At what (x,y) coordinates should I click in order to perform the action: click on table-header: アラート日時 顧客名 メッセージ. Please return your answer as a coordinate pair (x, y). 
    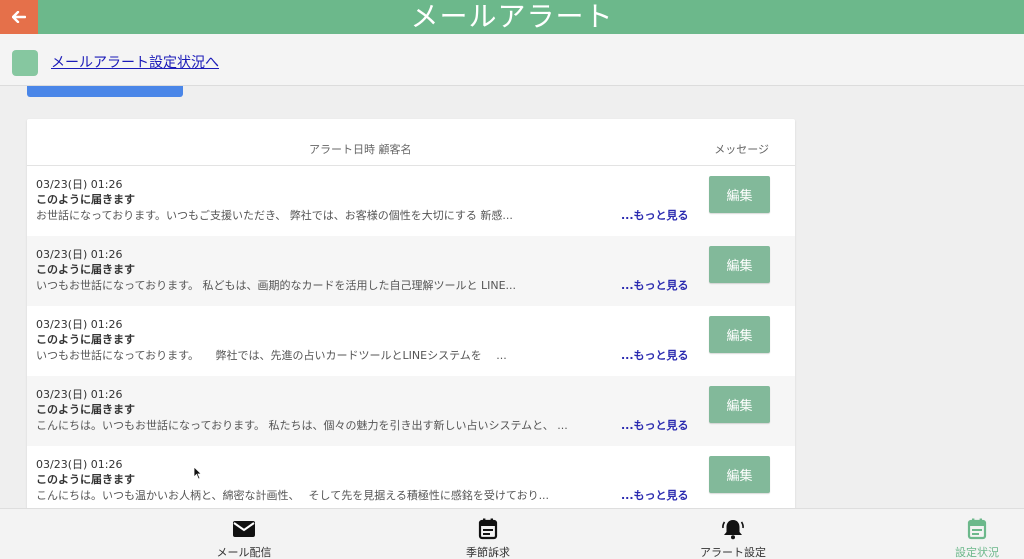
    Looking at the image, I should click on (411, 142).